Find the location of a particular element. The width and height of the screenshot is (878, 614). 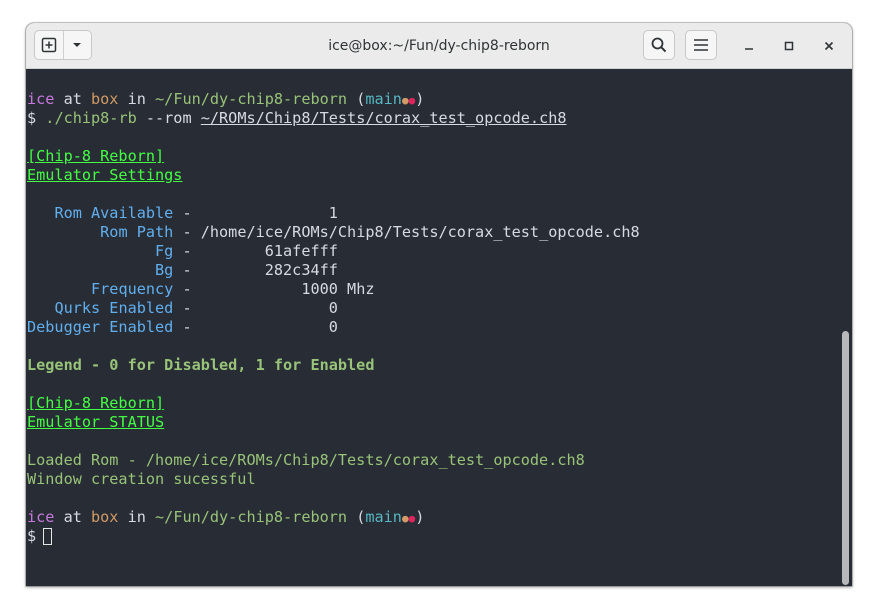

setting-row: Qurks Enabled - 0 is located at coordinates (182, 308).